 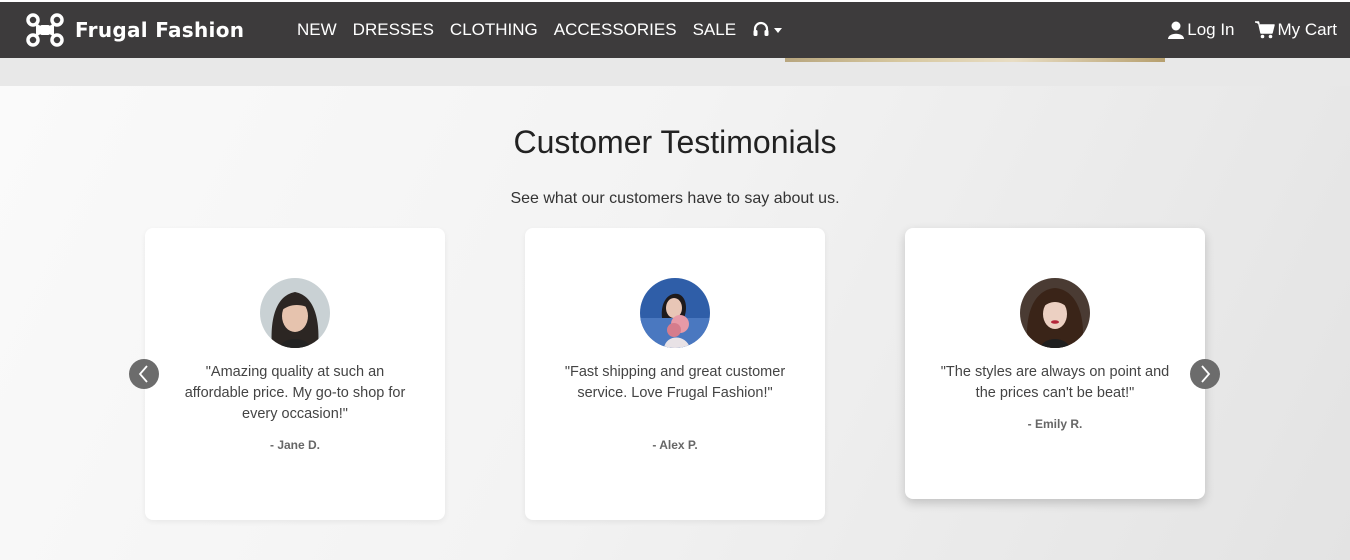 I want to click on user-icon, so click(x=1176, y=30).